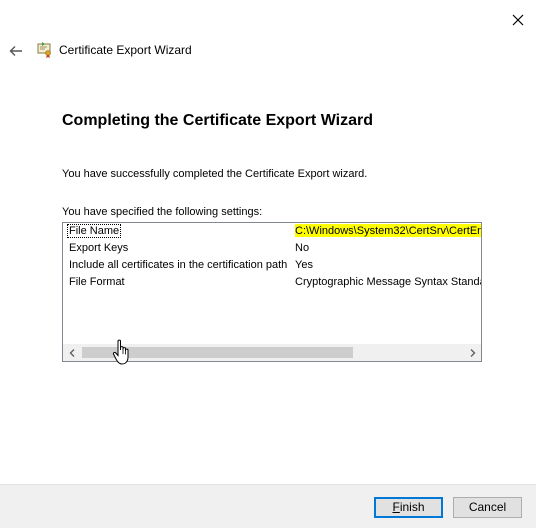 This screenshot has height=528, width=536. I want to click on close-button, so click(518, 20).